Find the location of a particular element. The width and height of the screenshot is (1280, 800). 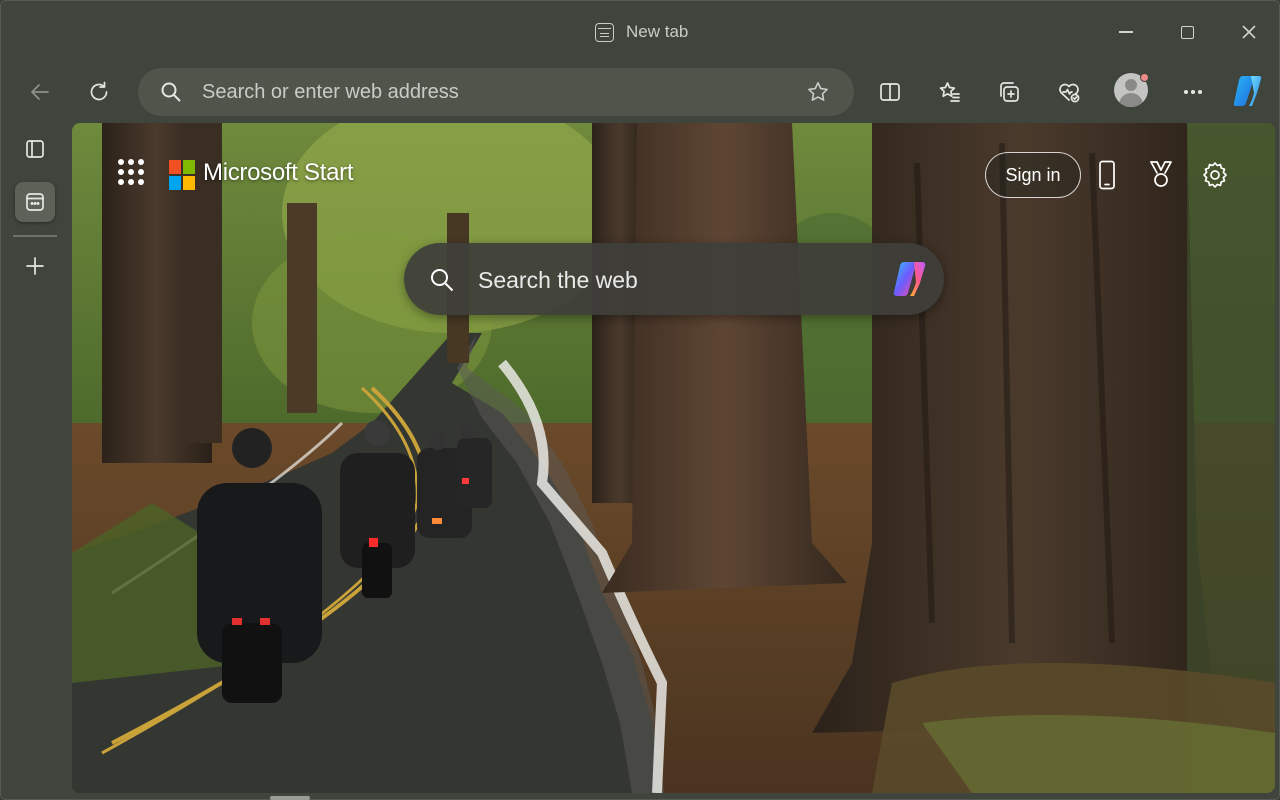

trophy-icon is located at coordinates (1161, 174).